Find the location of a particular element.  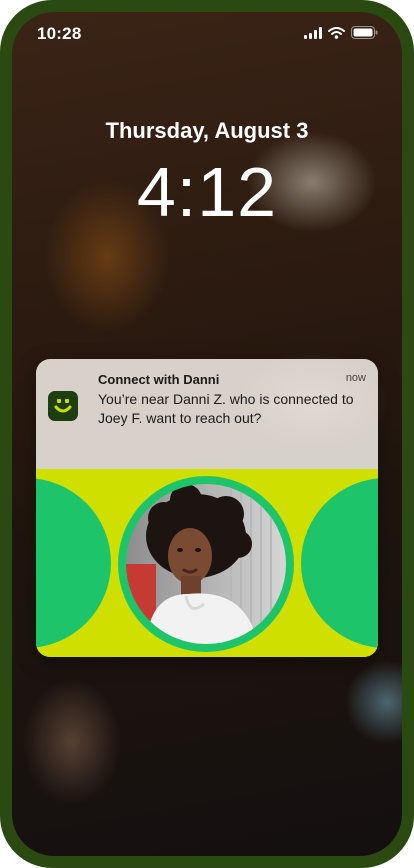

lock-time: 4:12 is located at coordinates (207, 192).